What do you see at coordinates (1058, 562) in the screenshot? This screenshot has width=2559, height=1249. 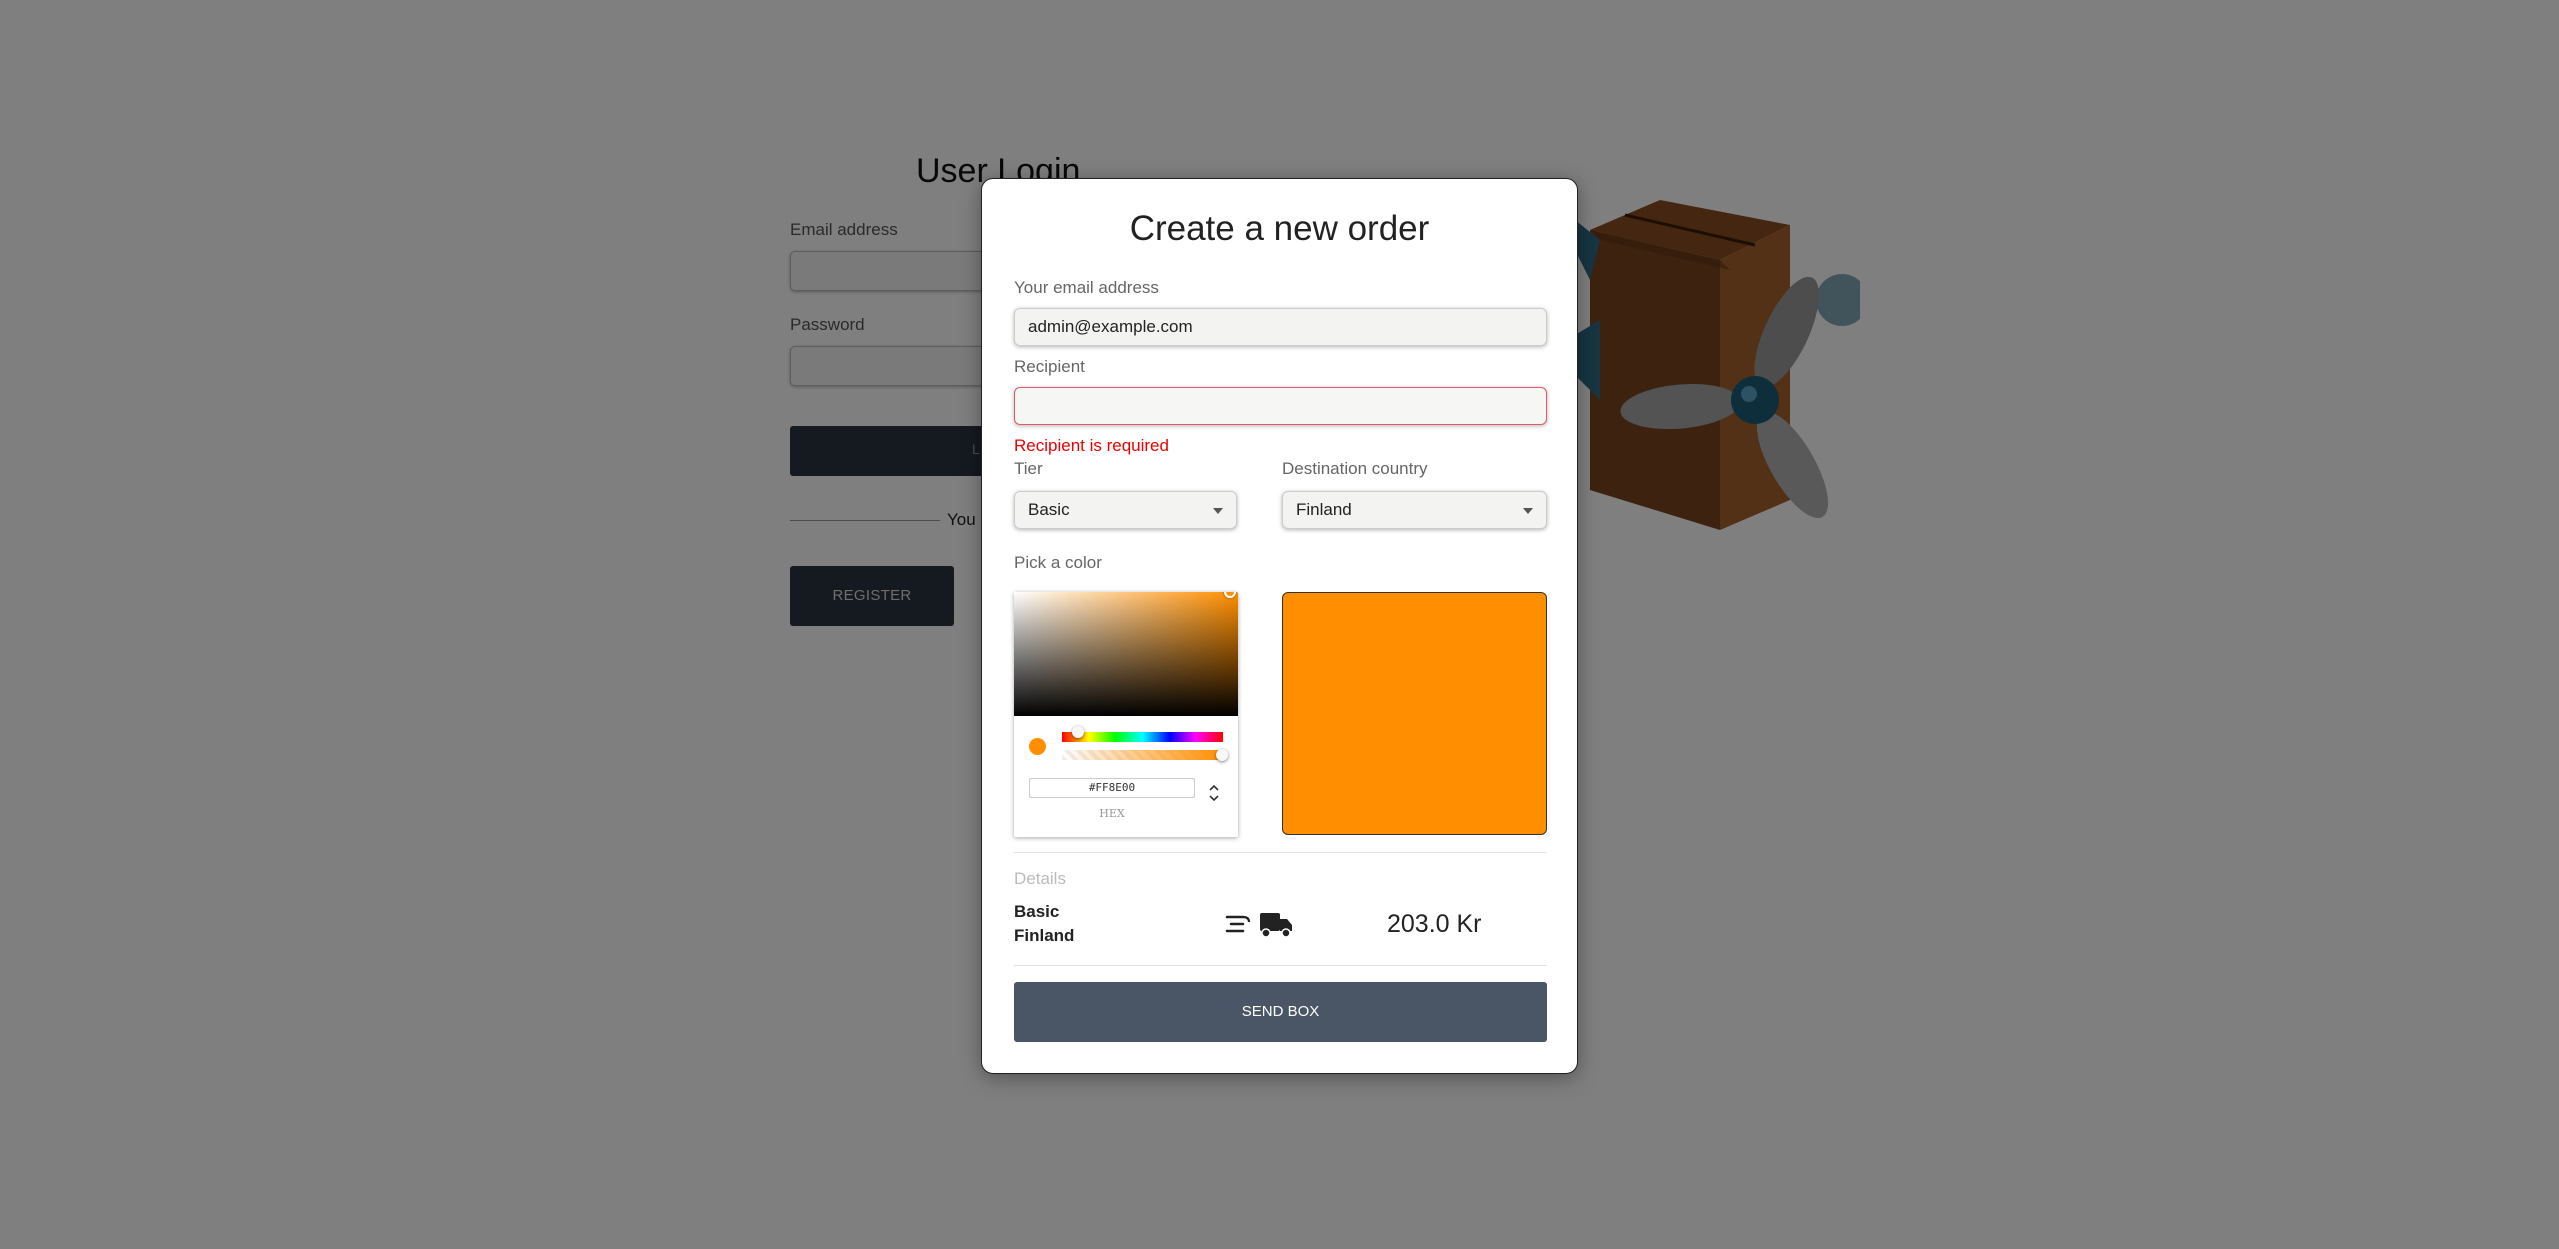 I see `color-label: Pick a color` at bounding box center [1058, 562].